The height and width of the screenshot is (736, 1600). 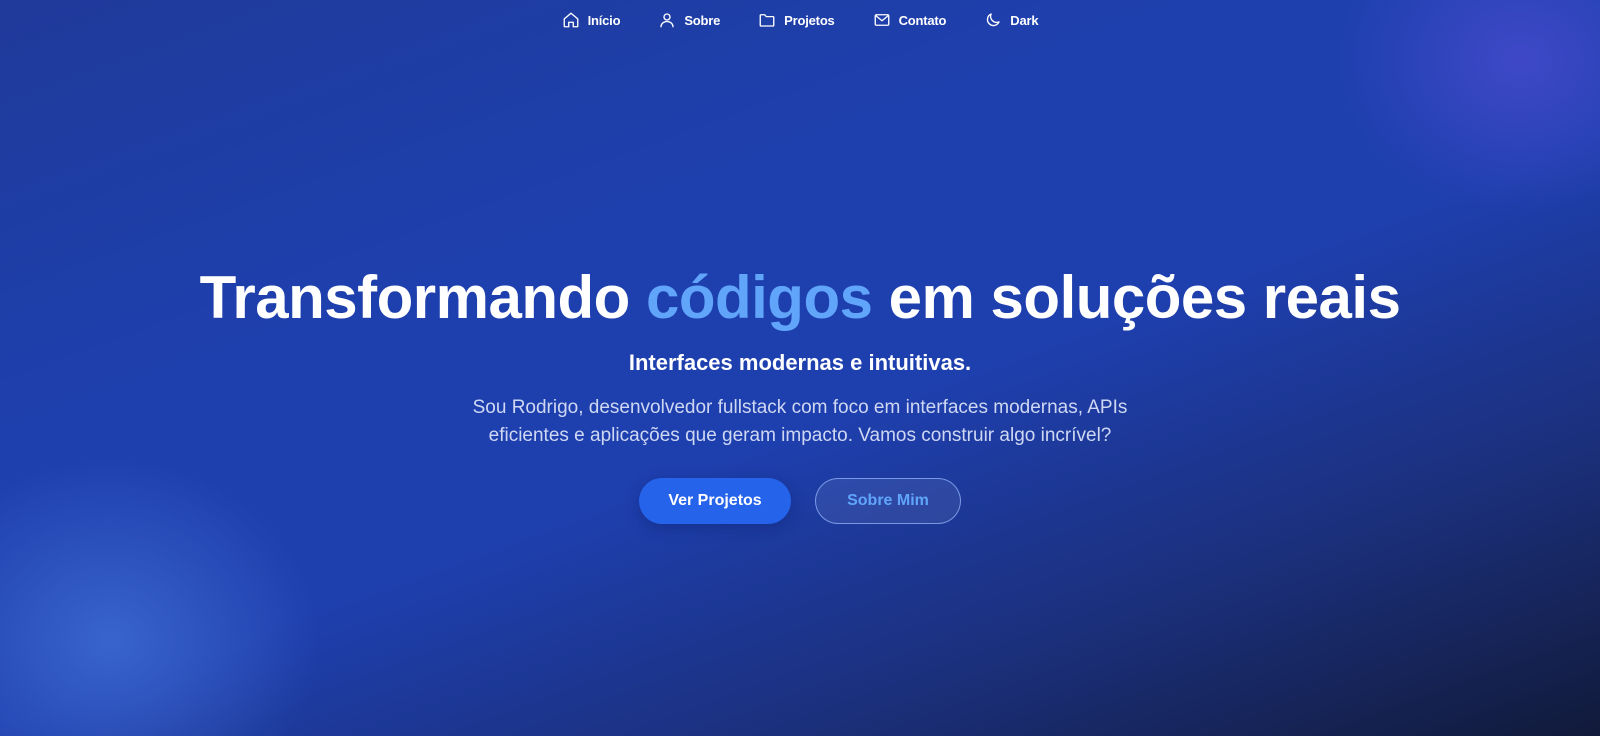 I want to click on view-projects-button: Ver Projetos, so click(x=715, y=501).